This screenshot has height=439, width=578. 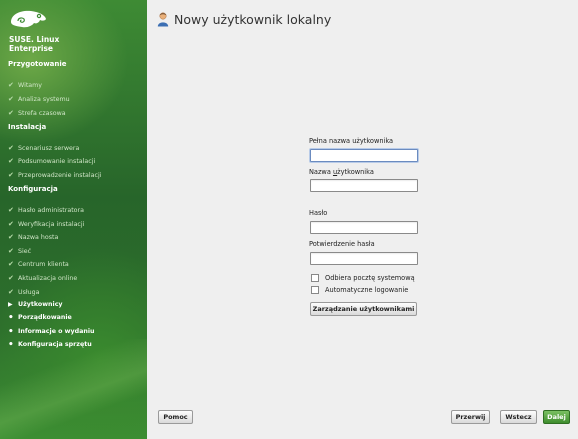 I want to click on step-label: Konfiguracja sprzętu, so click(x=55, y=344).